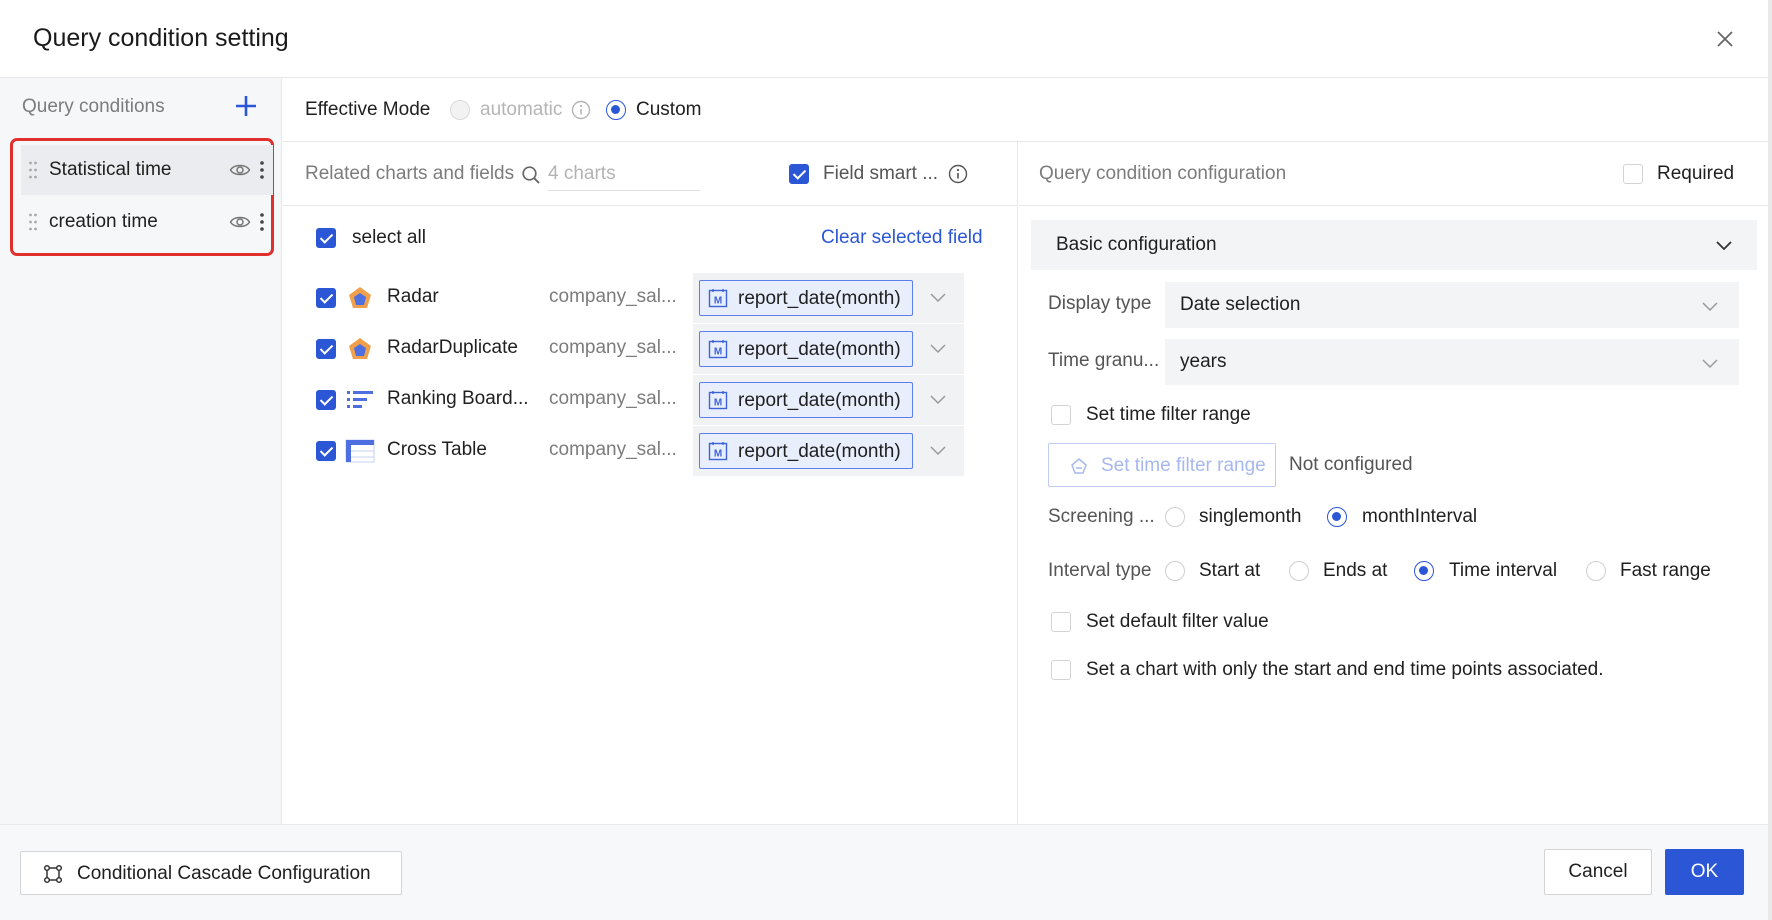 The height and width of the screenshot is (920, 1772). I want to click on singlemonth-radio, so click(1175, 517).